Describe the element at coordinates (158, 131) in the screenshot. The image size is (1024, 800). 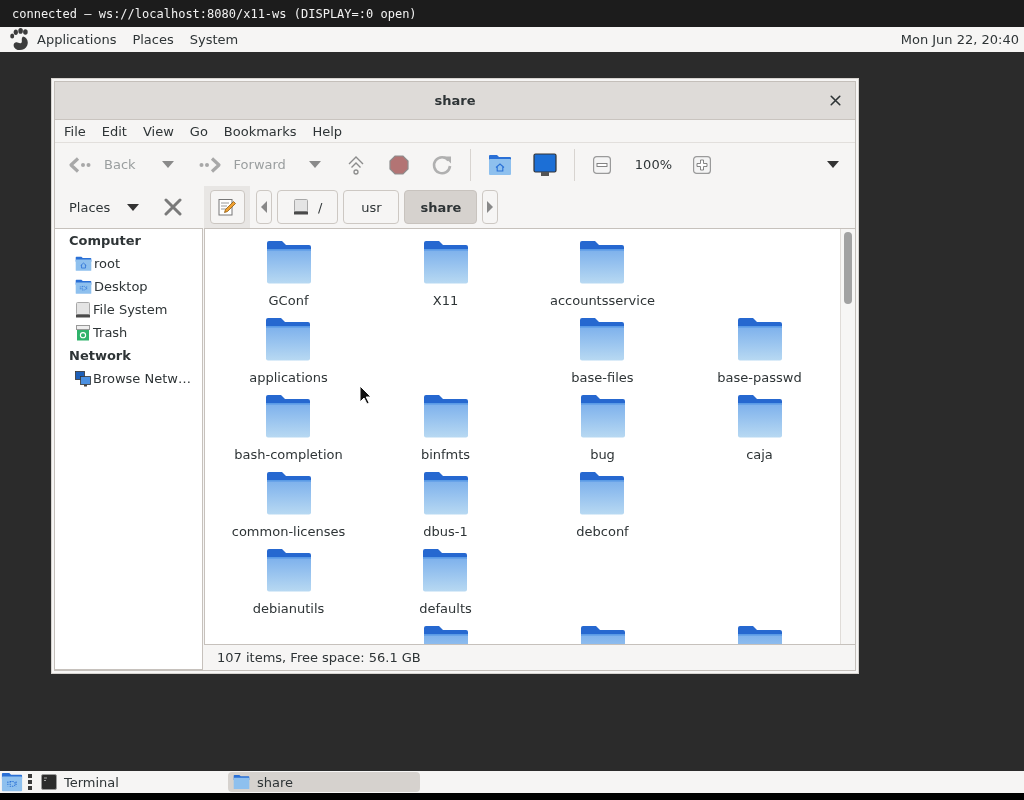
I see `menu-item: View` at that location.